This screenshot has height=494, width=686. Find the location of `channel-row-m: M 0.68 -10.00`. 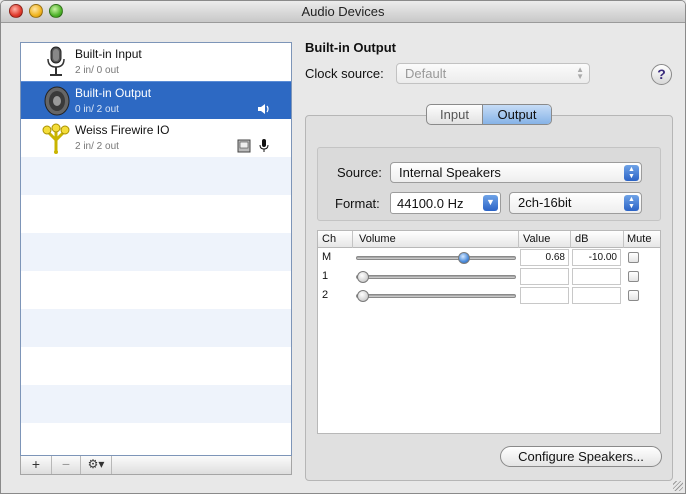

channel-row-m: M 0.68 -10.00 is located at coordinates (489, 257).